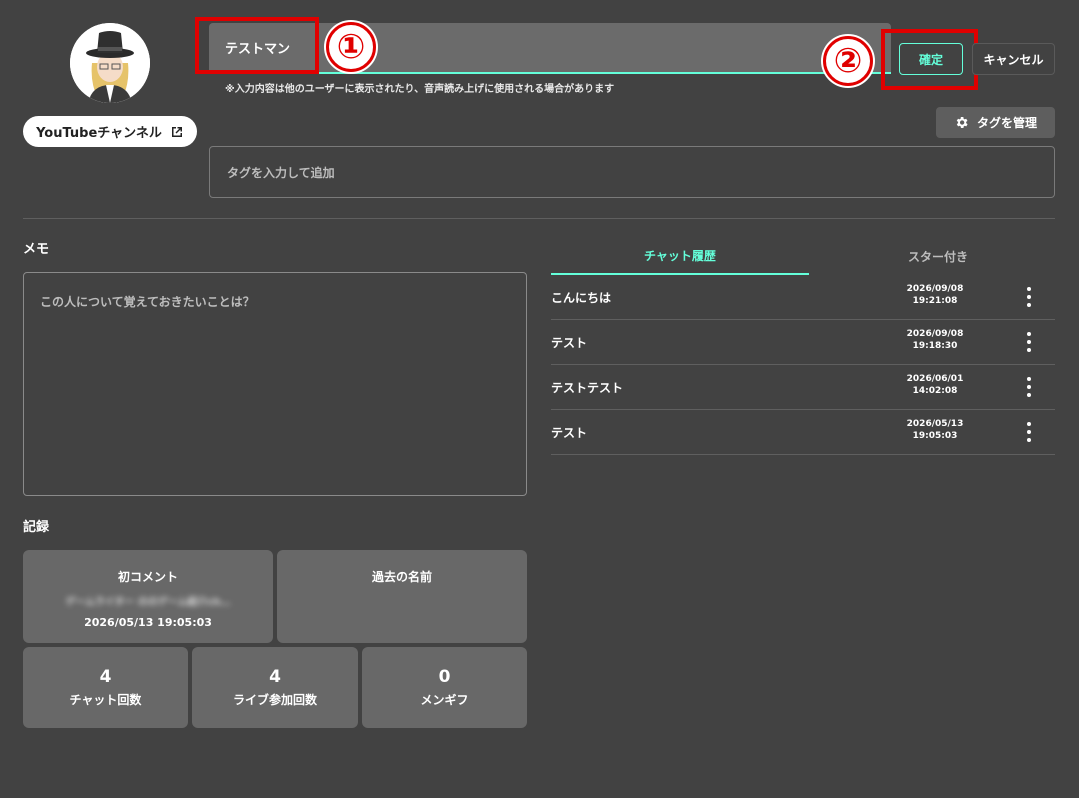 This screenshot has height=798, width=1079. Describe the element at coordinates (935, 391) in the screenshot. I see `chat-time: 14:02:08` at that location.